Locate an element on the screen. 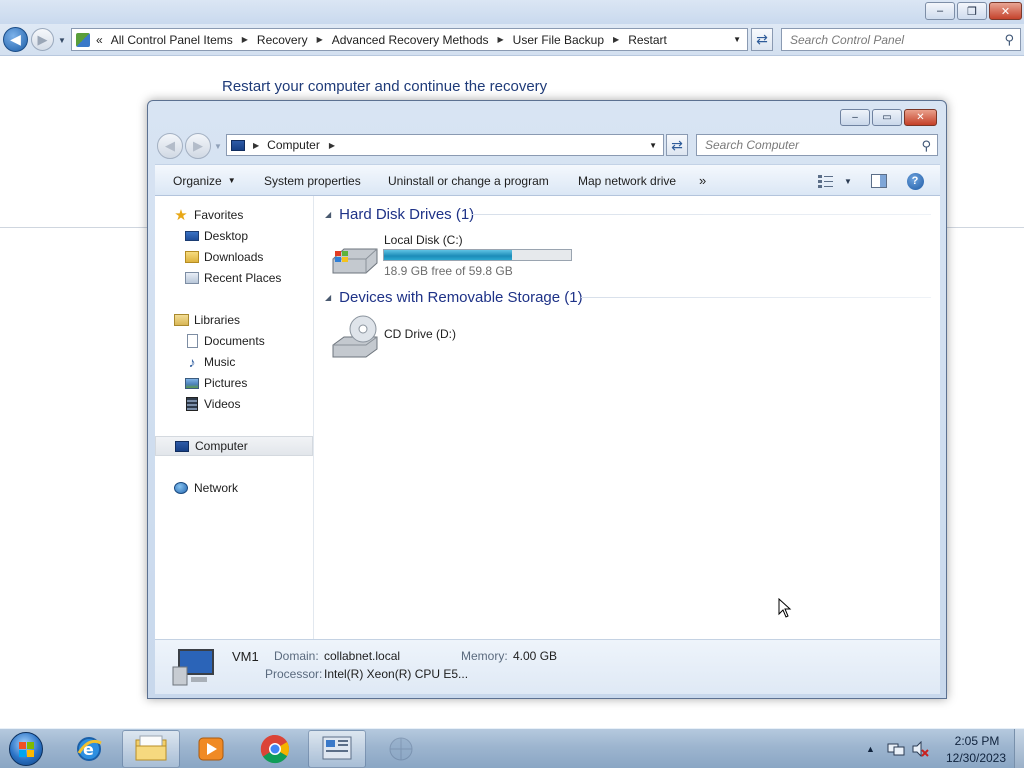 The height and width of the screenshot is (768, 1024). map-network-drive-button: Map network drive is located at coordinates (627, 180).